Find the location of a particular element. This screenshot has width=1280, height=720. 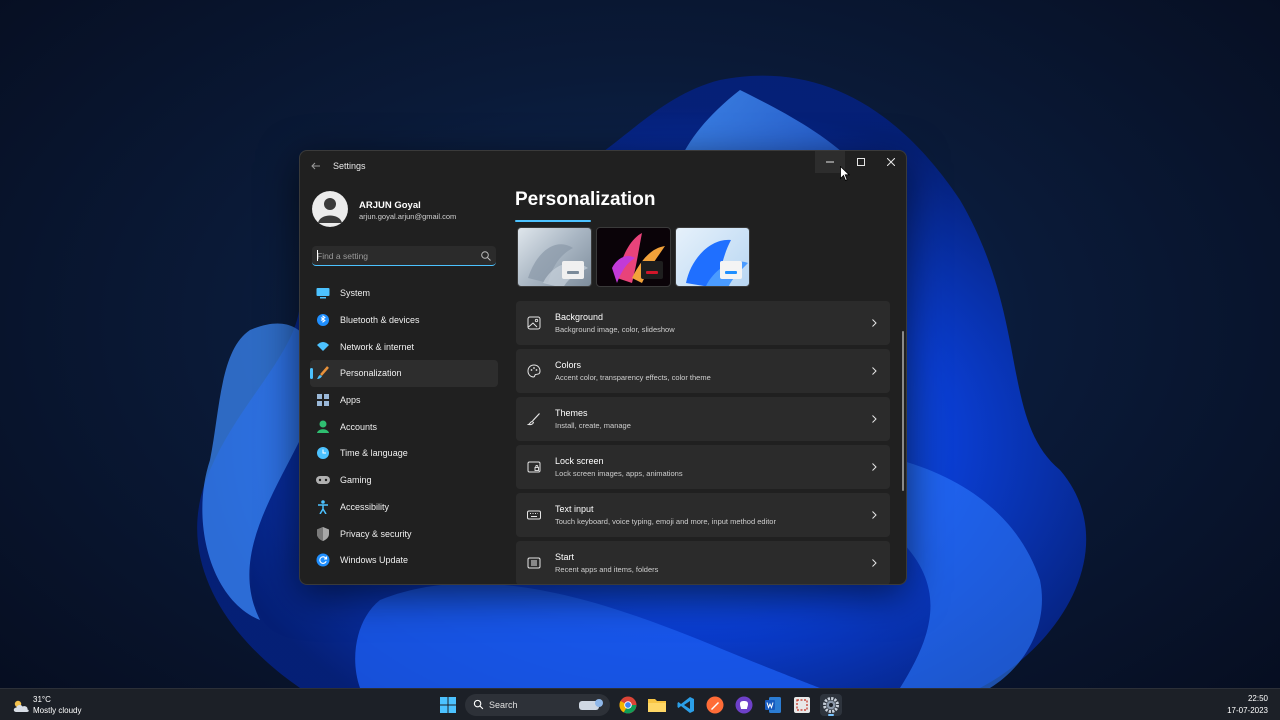

windows-logo-icon is located at coordinates (448, 705).